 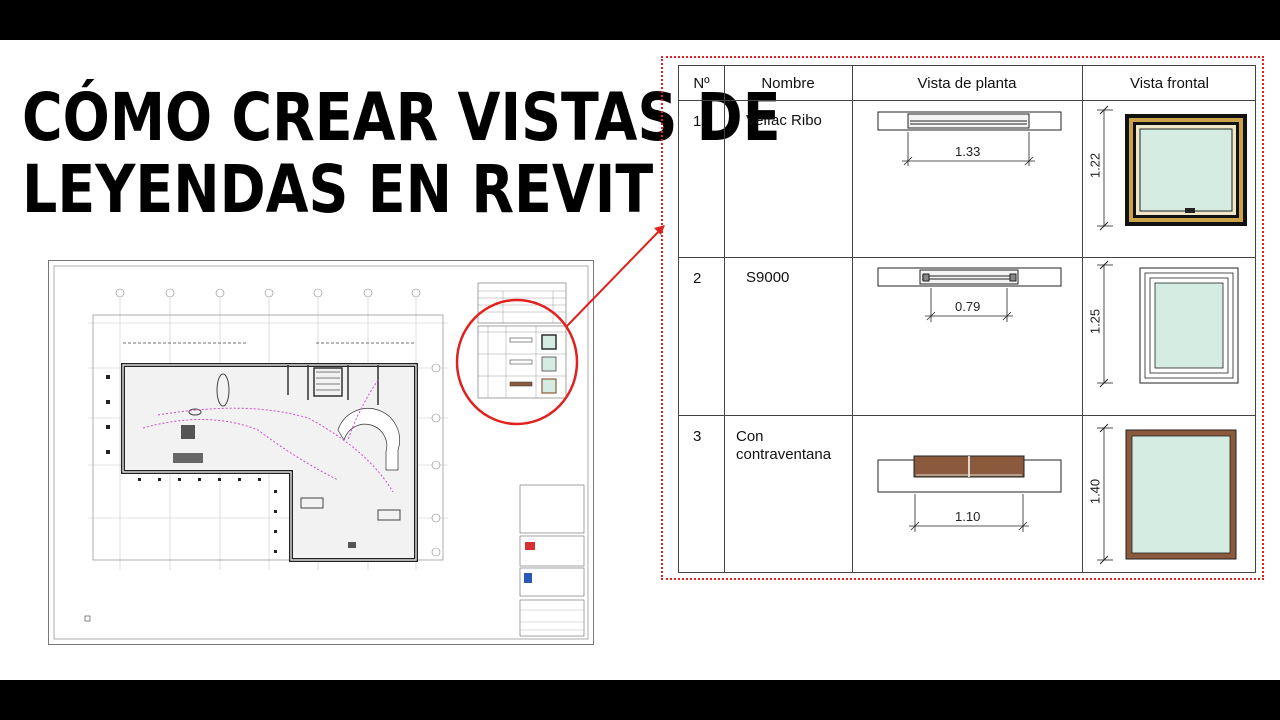 What do you see at coordinates (968, 516) in the screenshot?
I see `row-3-plan-dim: 1.10` at bounding box center [968, 516].